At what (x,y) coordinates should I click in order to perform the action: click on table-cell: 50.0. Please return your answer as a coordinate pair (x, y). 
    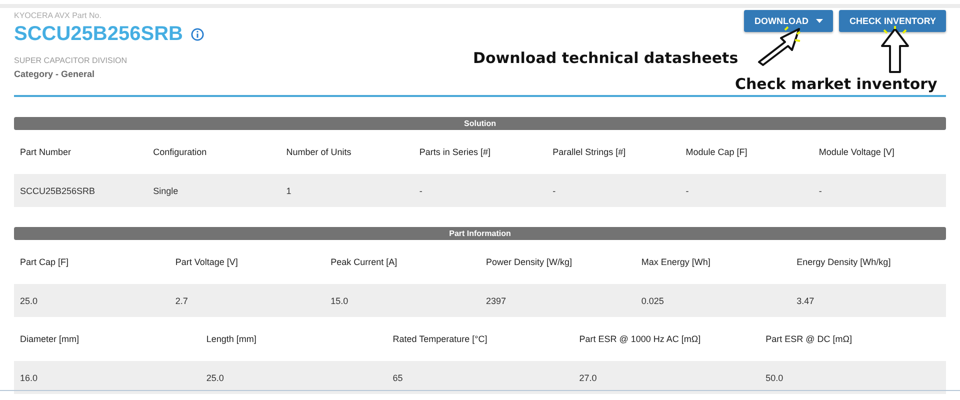
    Looking at the image, I should click on (853, 377).